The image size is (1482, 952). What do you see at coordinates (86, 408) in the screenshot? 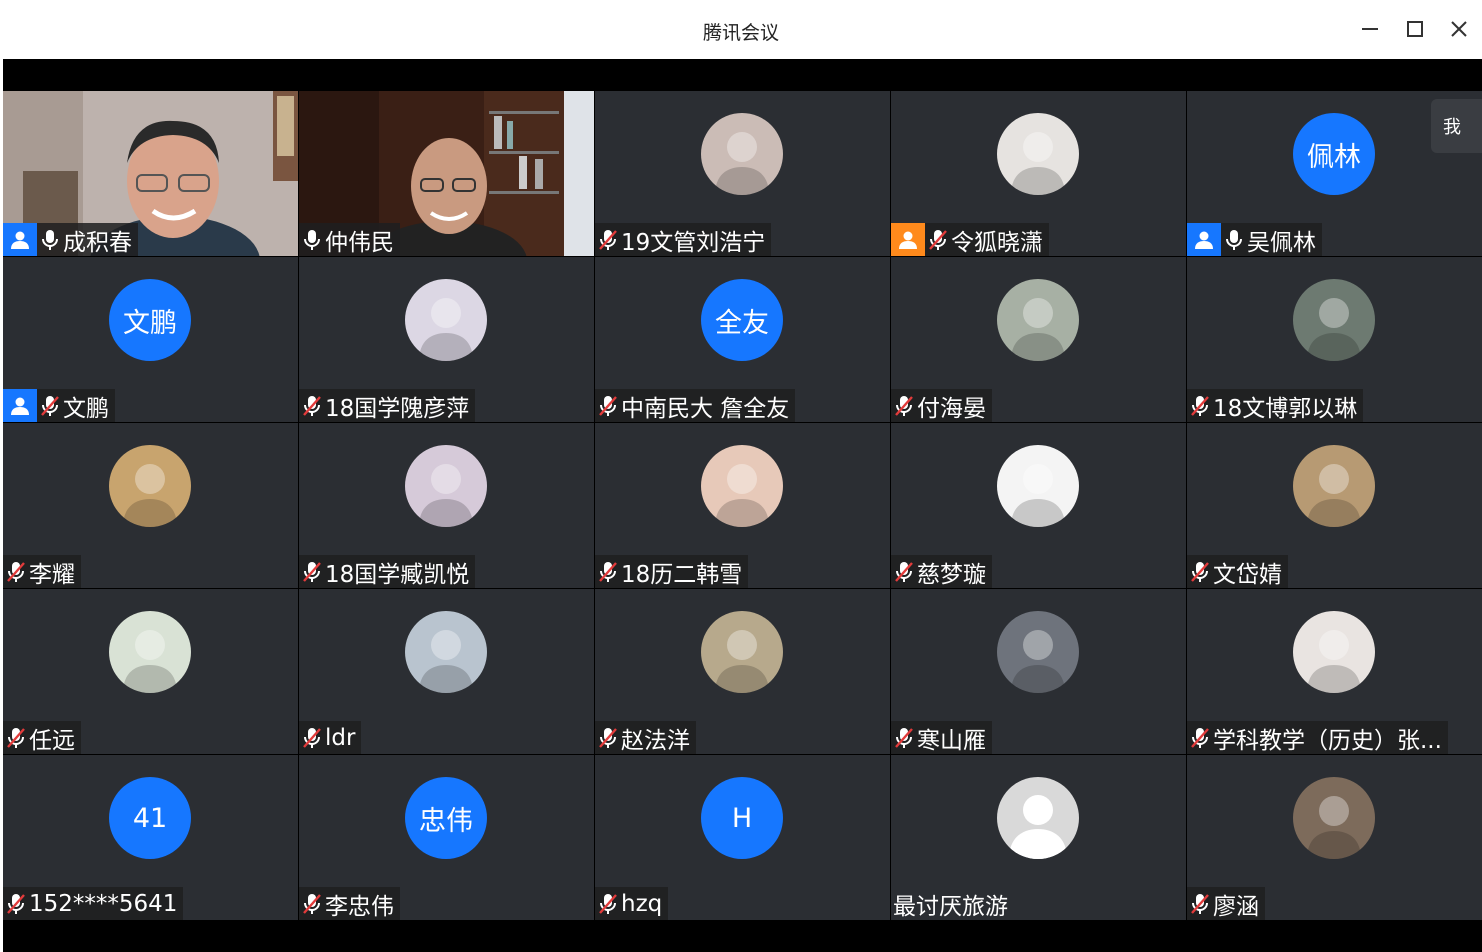
I see `participant-name: 文鹏` at bounding box center [86, 408].